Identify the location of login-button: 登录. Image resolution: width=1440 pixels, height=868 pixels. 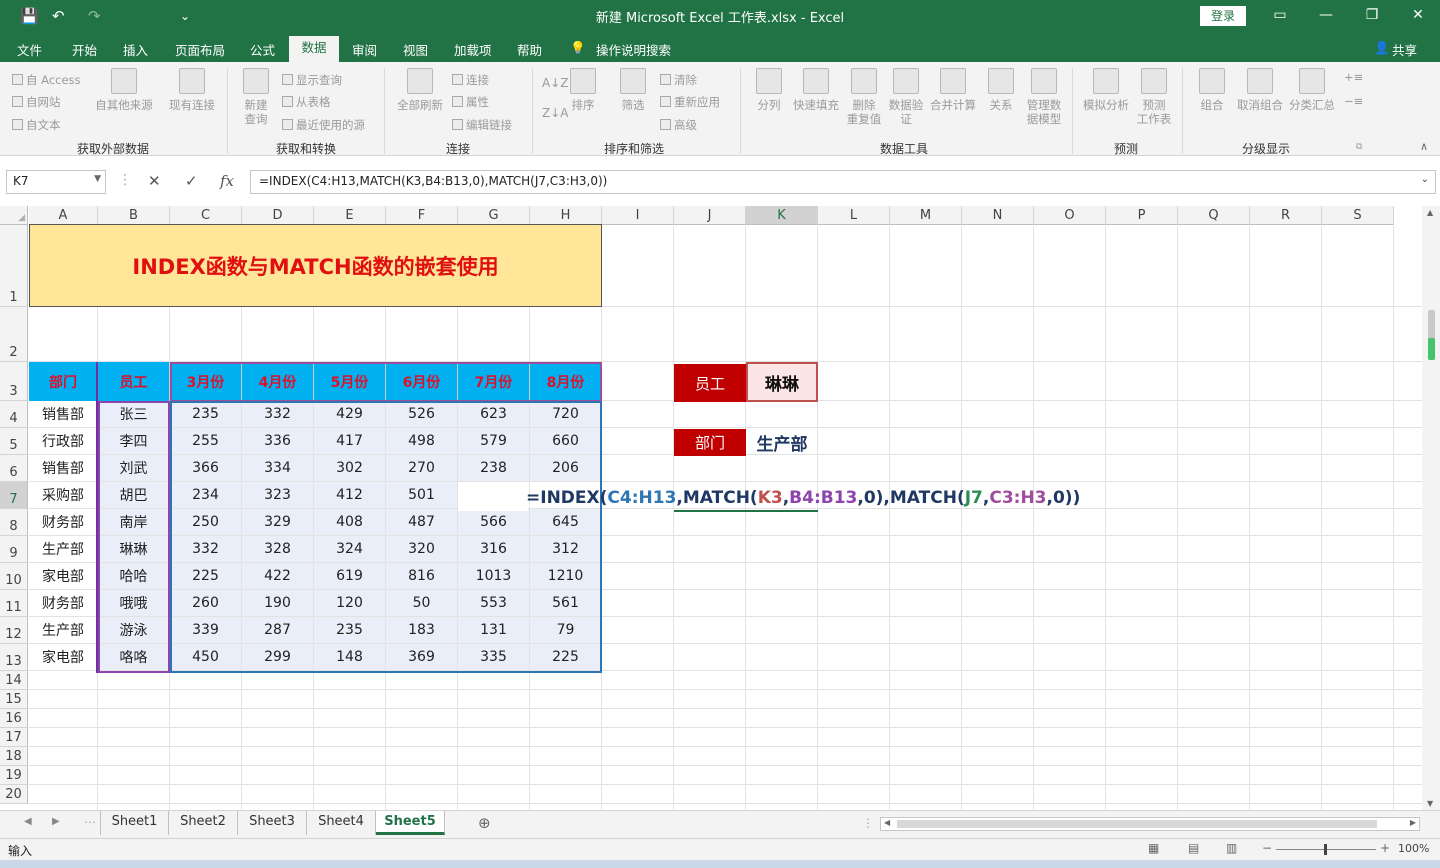
(1223, 16).